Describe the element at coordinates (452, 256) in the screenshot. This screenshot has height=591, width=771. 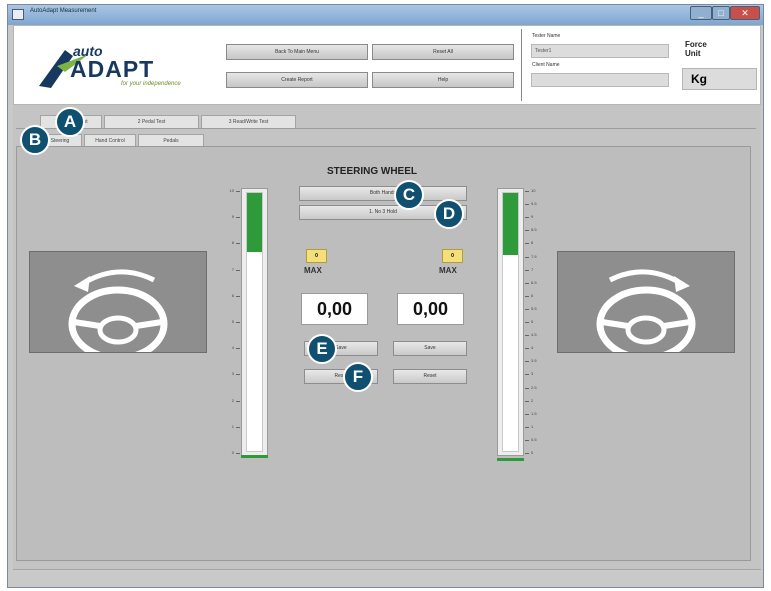
I see `right-max-value: 0` at that location.